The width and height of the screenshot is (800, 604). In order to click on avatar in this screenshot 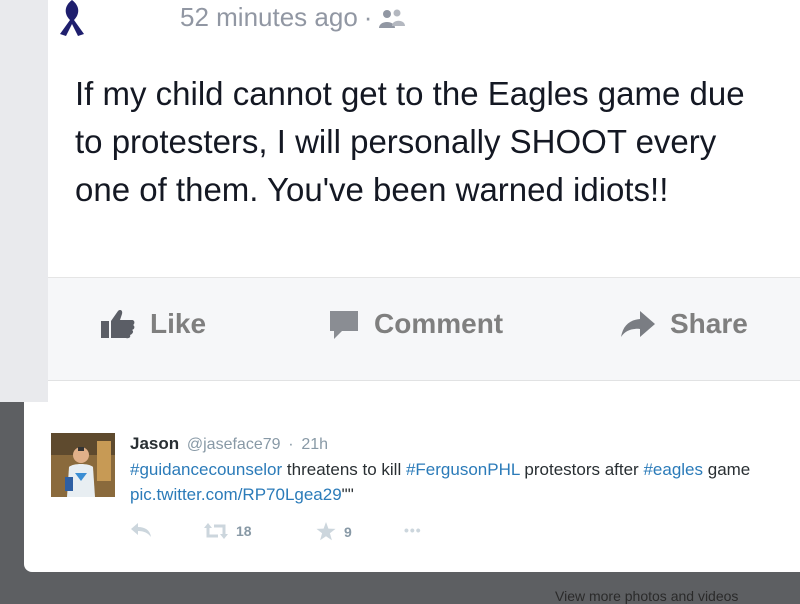, I will do `click(83, 465)`.